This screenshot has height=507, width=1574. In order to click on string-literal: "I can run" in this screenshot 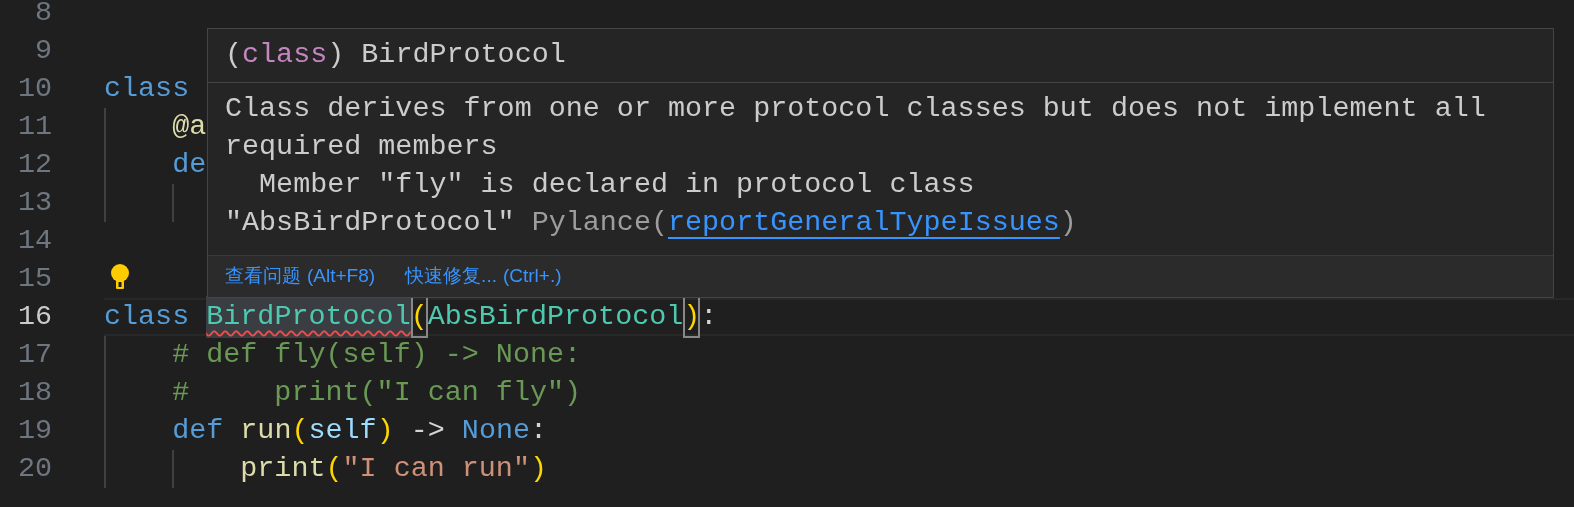, I will do `click(436, 468)`.